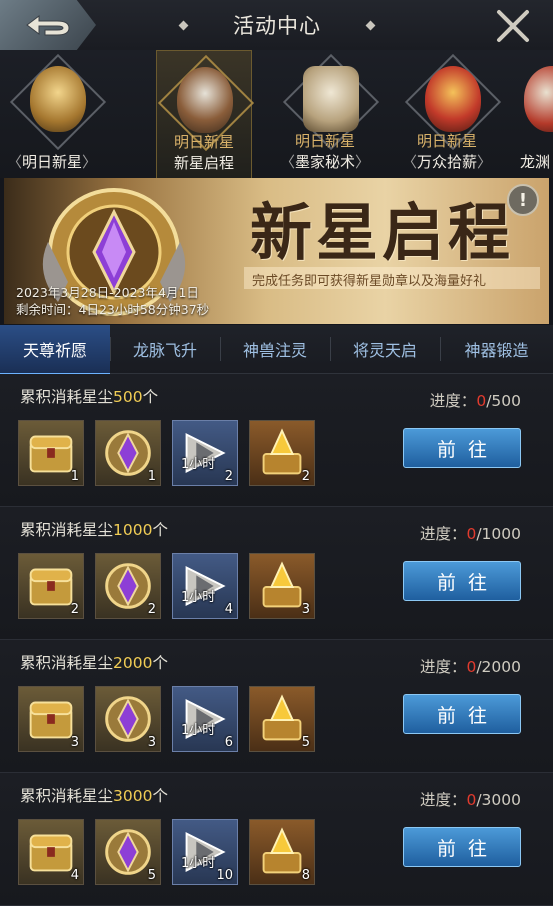 The width and height of the screenshot is (553, 906). I want to click on tab-longmai: 龙脉飞升, so click(165, 349).